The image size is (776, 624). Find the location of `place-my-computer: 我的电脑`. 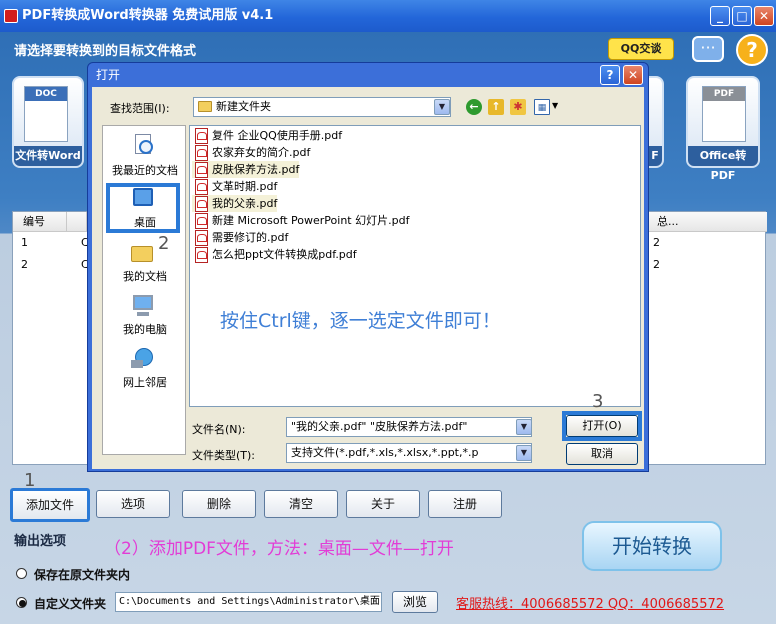

place-my-computer: 我的电脑 is located at coordinates (145, 315).